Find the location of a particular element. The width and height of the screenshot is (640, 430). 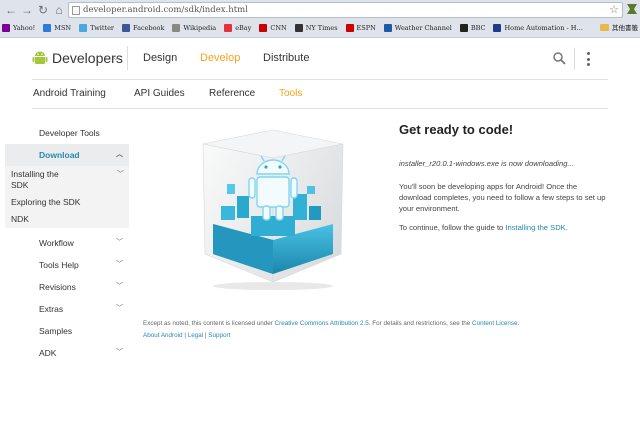

sidebar-item-ndk: NDK is located at coordinates (67, 219).